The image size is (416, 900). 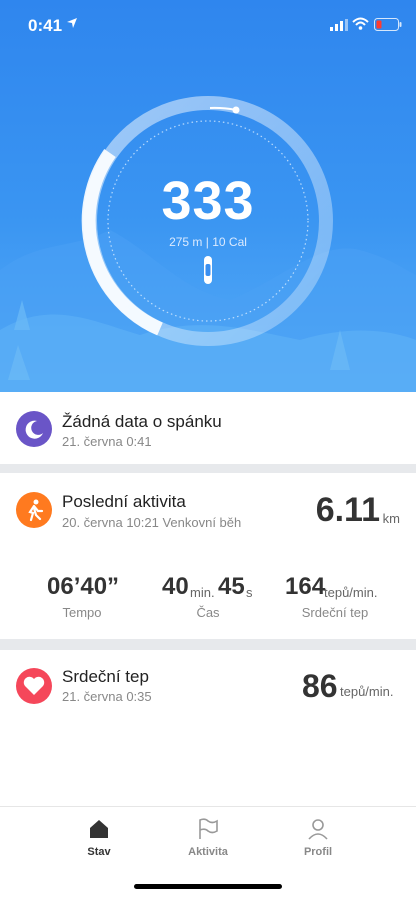 What do you see at coordinates (318, 852) in the screenshot?
I see `tab-label: Profil` at bounding box center [318, 852].